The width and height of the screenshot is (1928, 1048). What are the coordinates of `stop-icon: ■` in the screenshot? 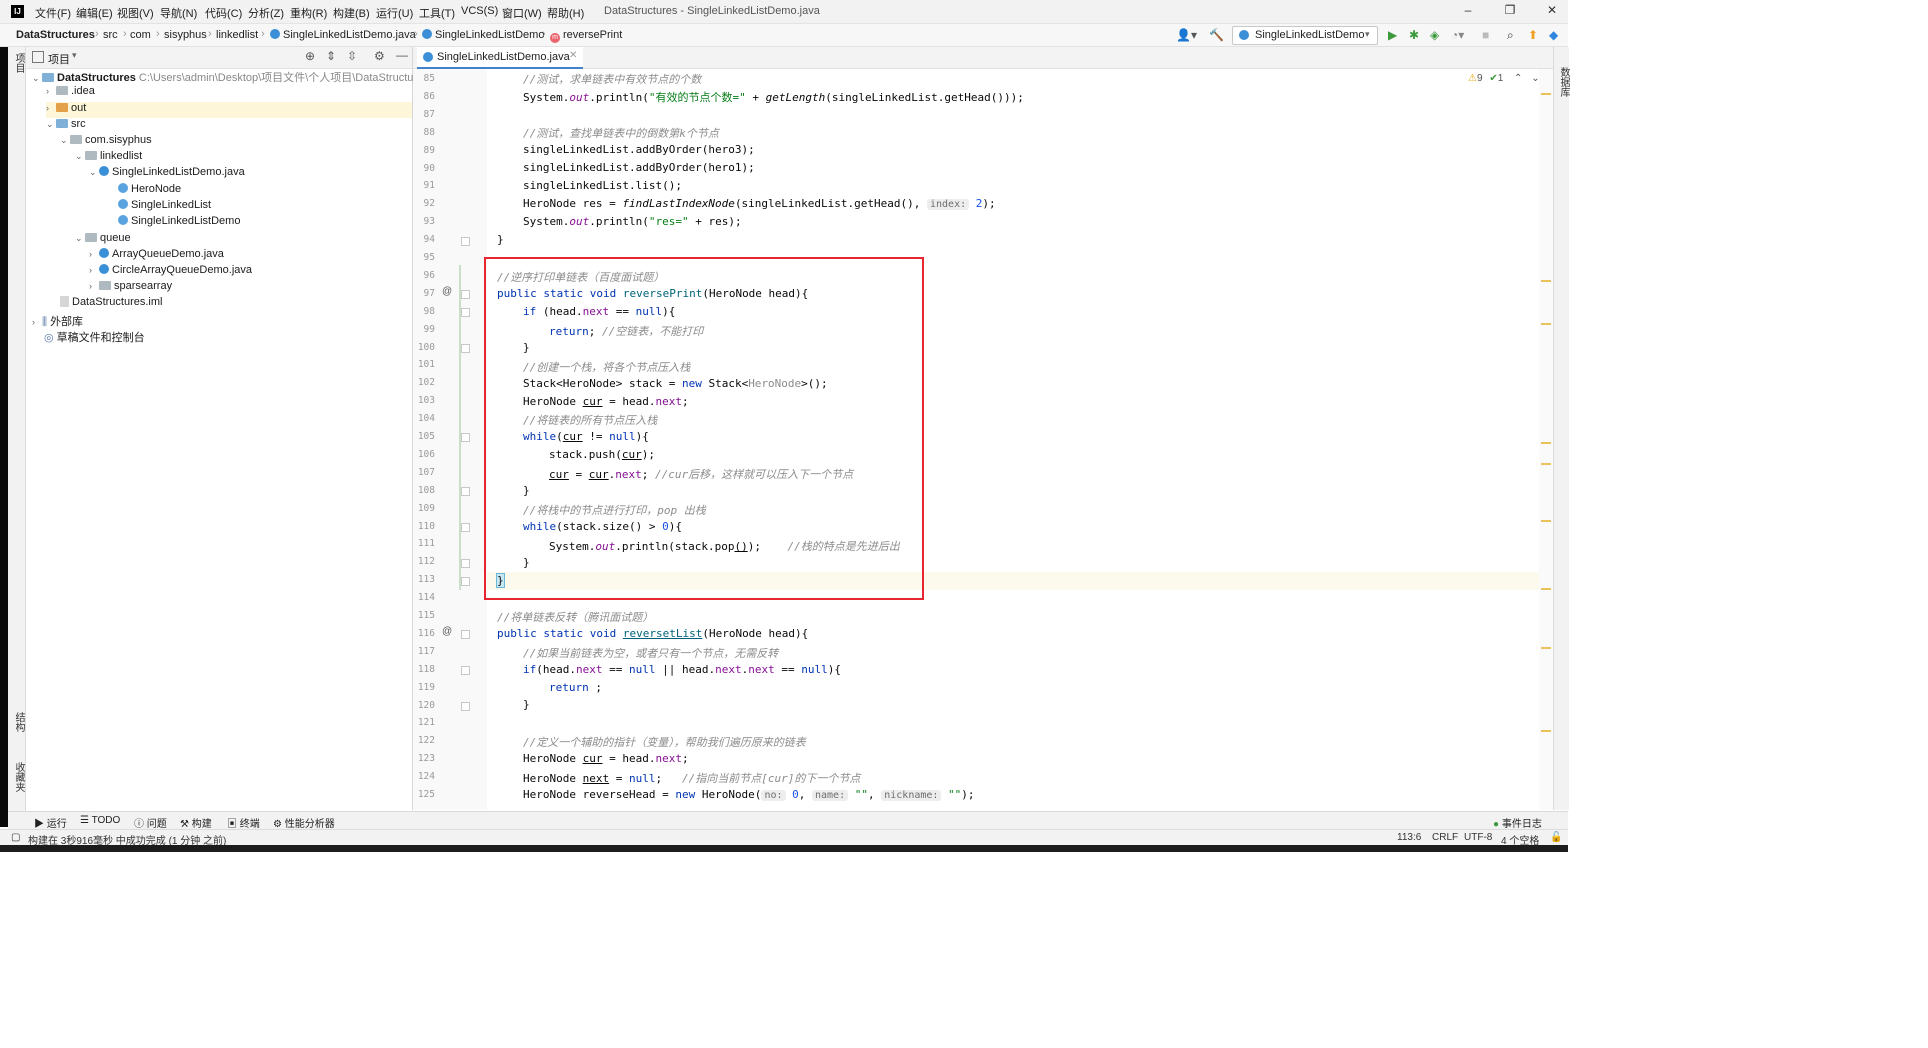 It's located at (1485, 35).